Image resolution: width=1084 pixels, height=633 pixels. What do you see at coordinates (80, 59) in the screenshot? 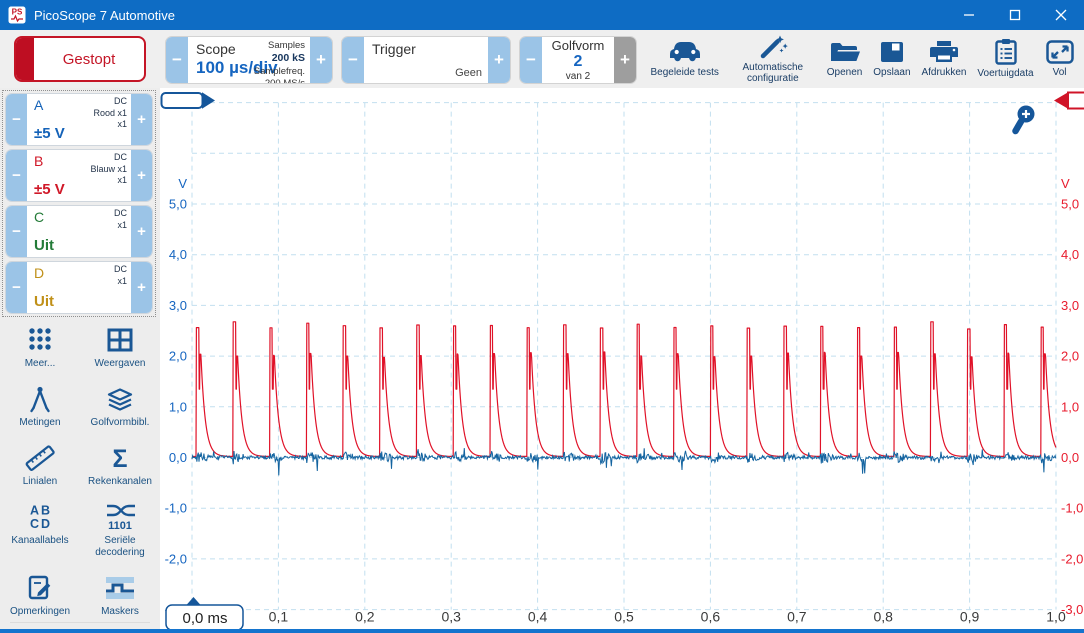
I see `stop-start-button: Gestopt` at bounding box center [80, 59].